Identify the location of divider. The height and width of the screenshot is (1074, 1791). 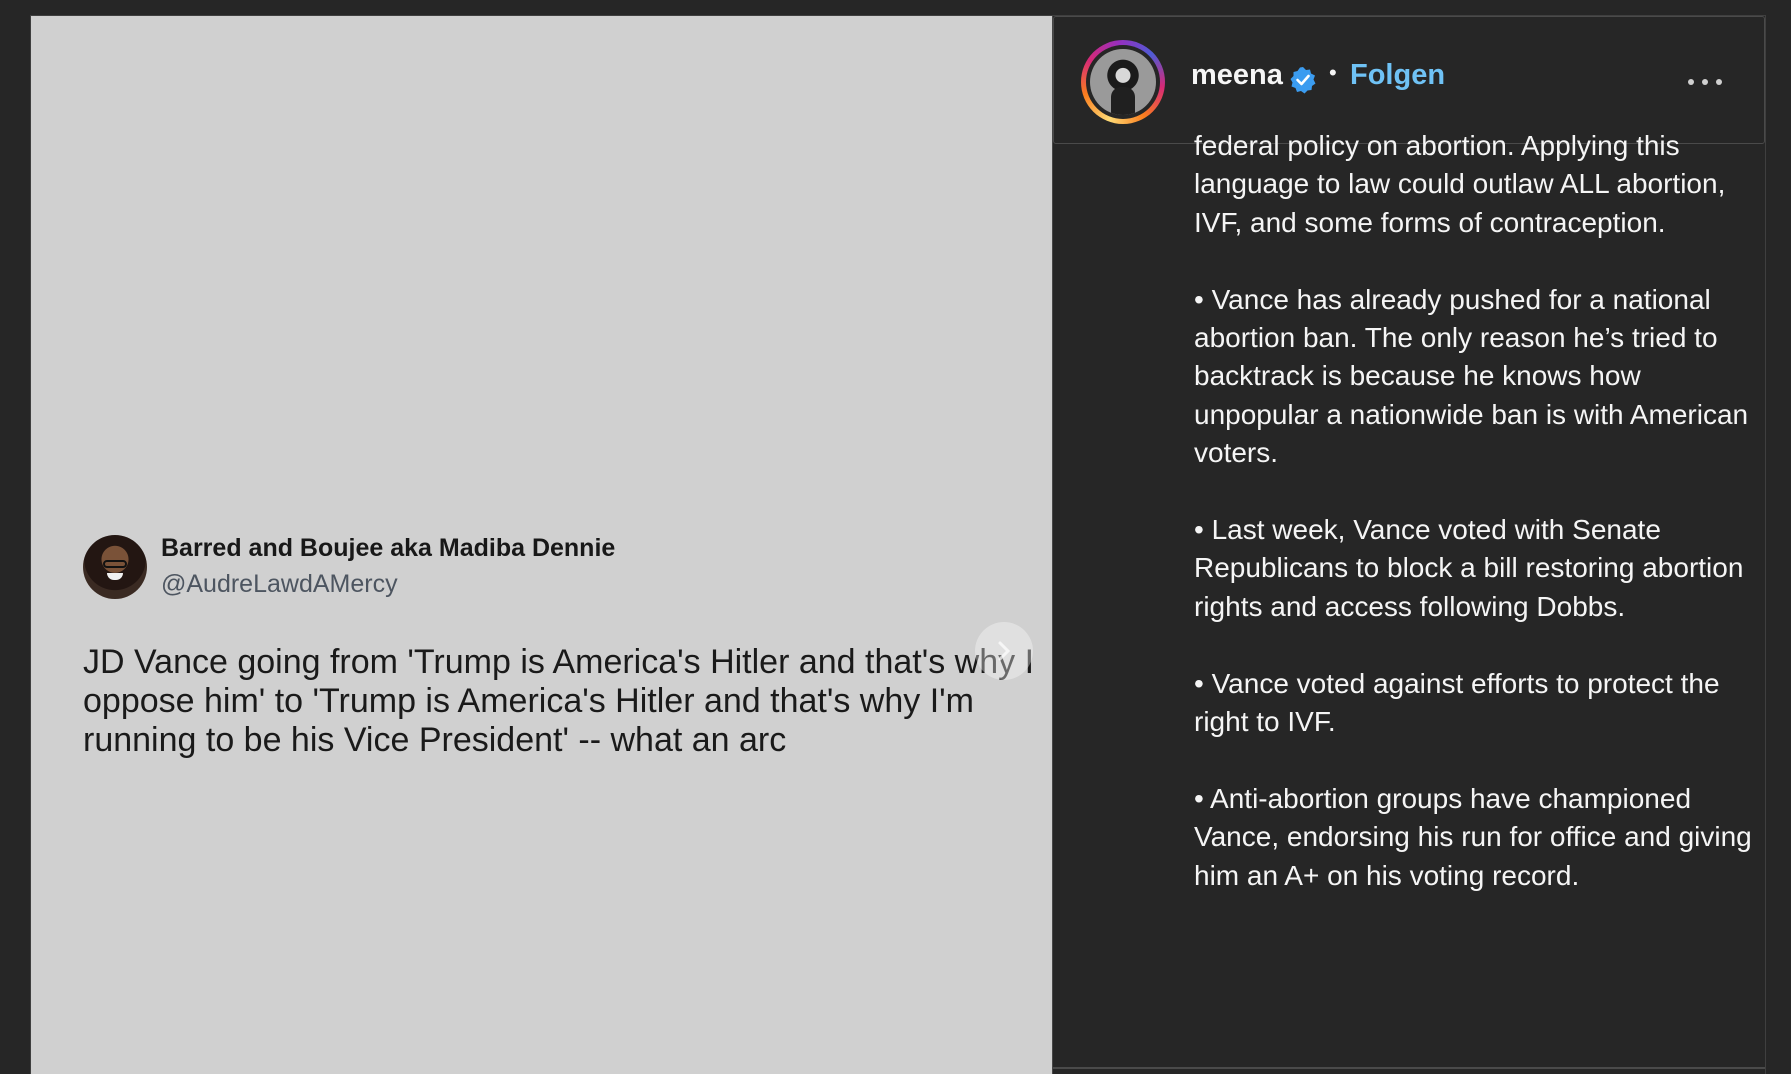
(1052, 545).